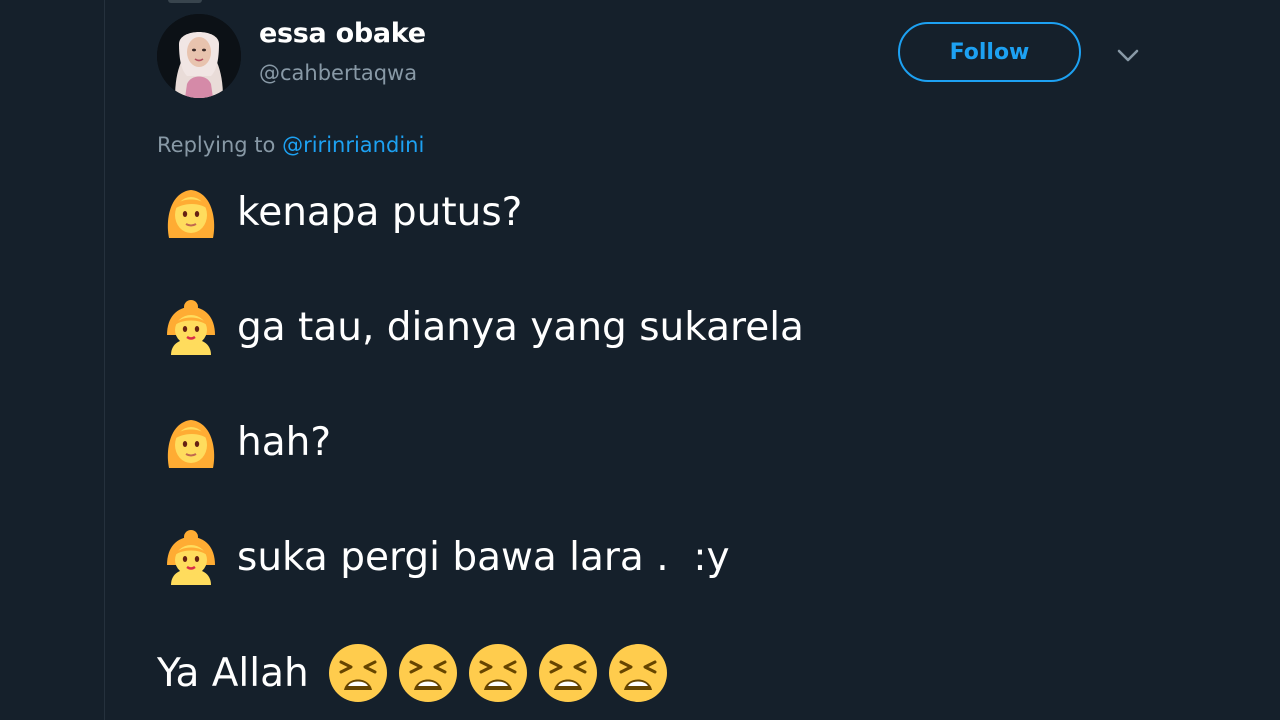  I want to click on tweet-text-line: ga tau, dianya yang sukarela, so click(482, 327).